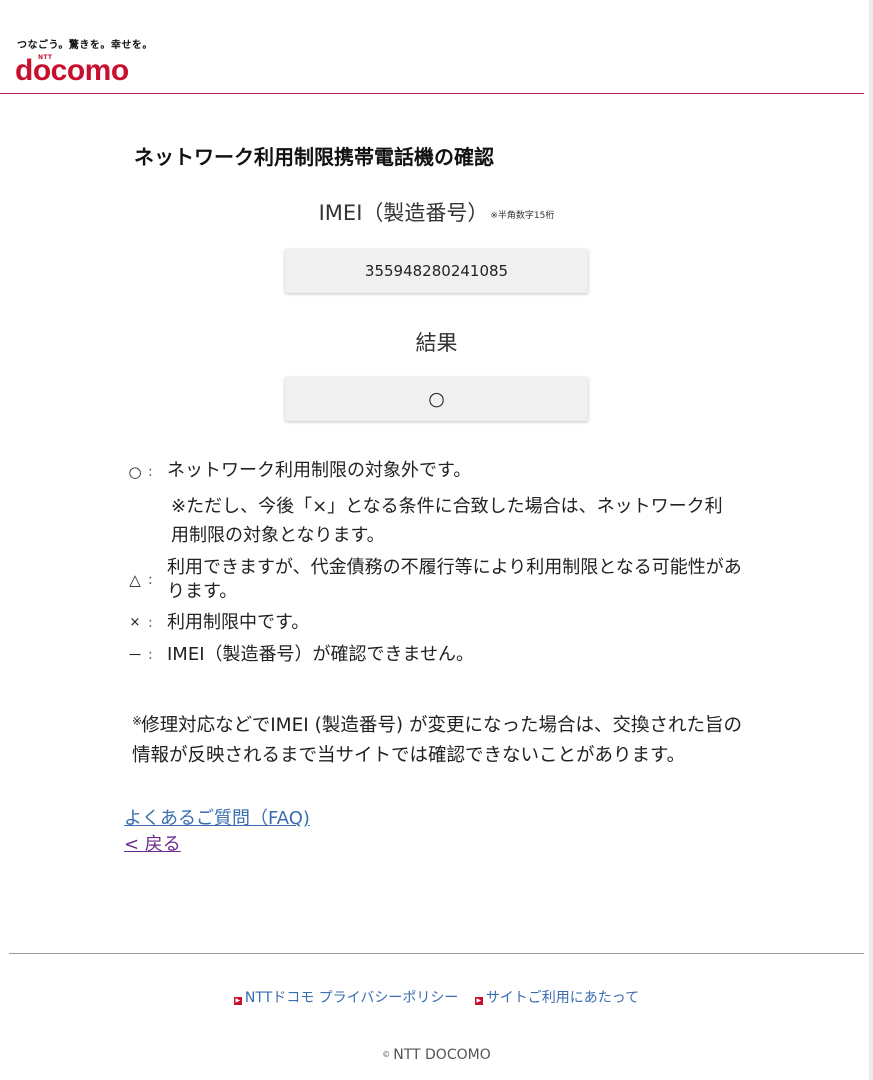 The width and height of the screenshot is (873, 1080). What do you see at coordinates (85, 45) in the screenshot?
I see `brand-tagline: つなごう。驚きを。幸せを。` at bounding box center [85, 45].